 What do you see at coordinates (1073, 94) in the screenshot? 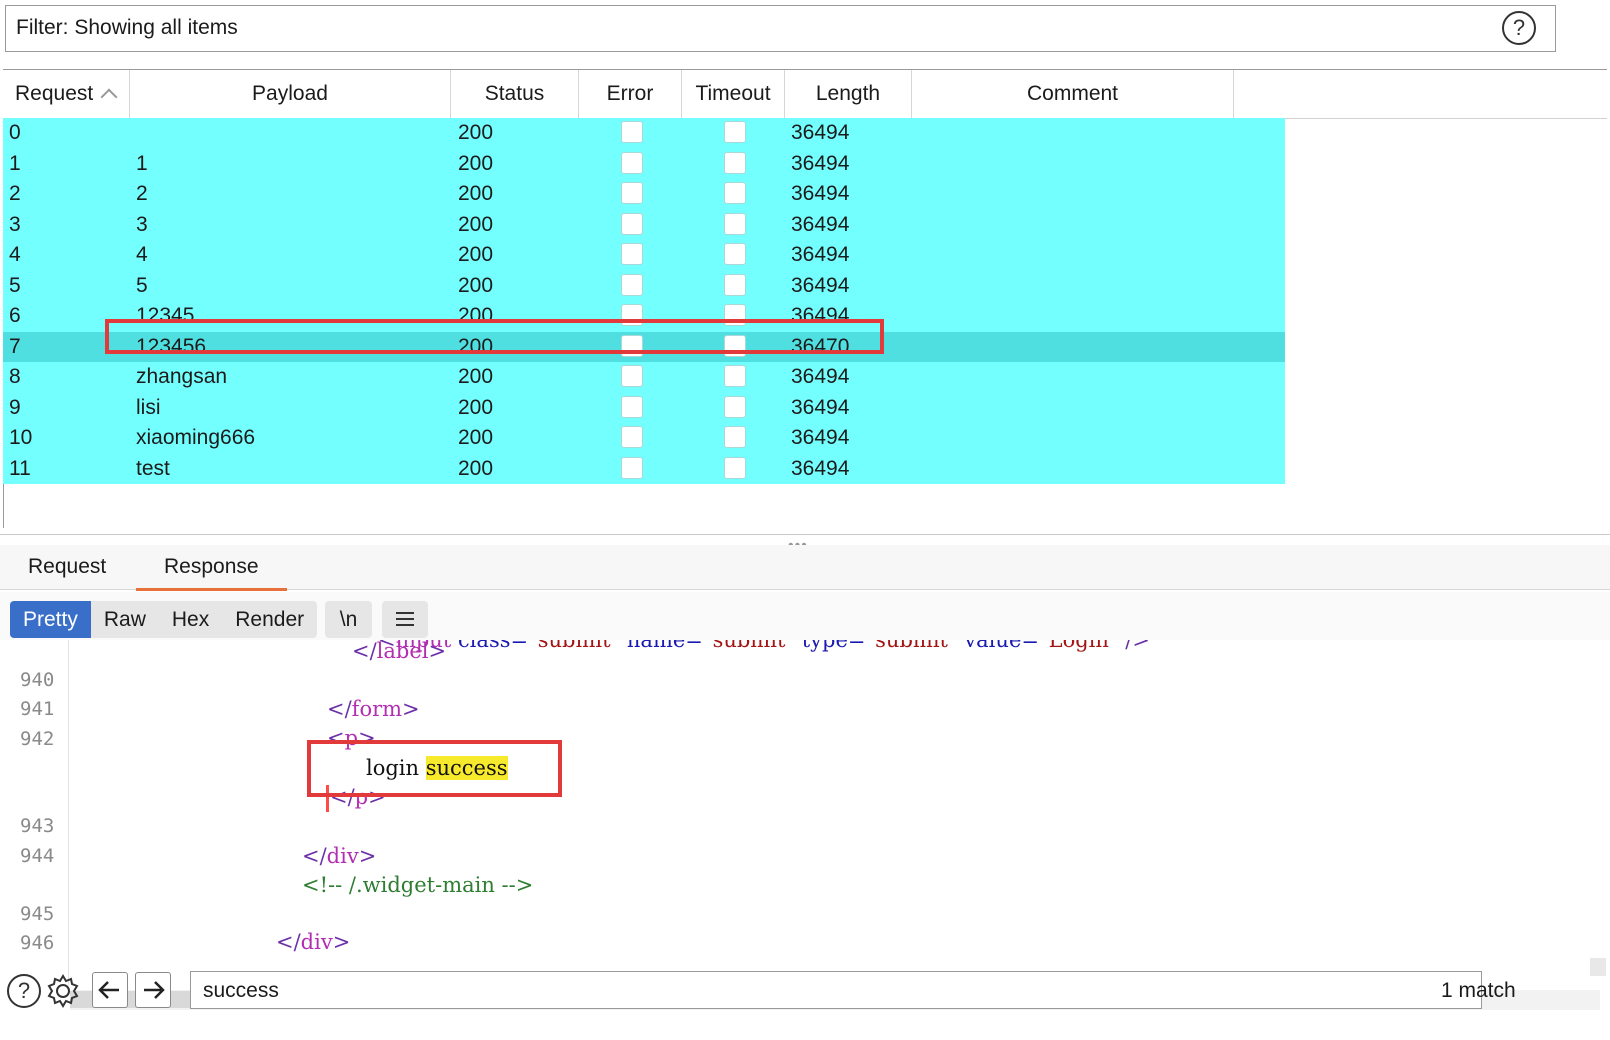
I see `column-header-comment: Comment` at bounding box center [1073, 94].